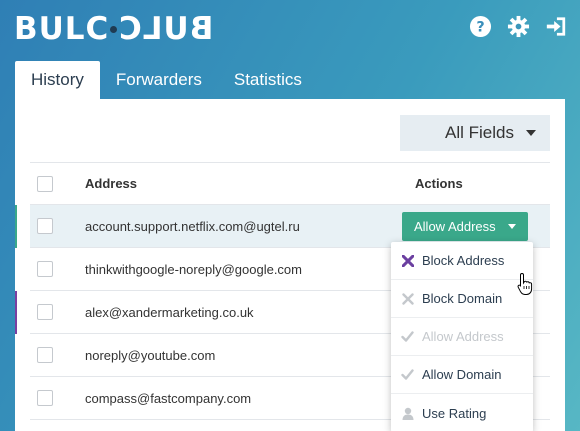 The width and height of the screenshot is (580, 431). I want to click on field-selector-dropdown: All Fields, so click(475, 133).